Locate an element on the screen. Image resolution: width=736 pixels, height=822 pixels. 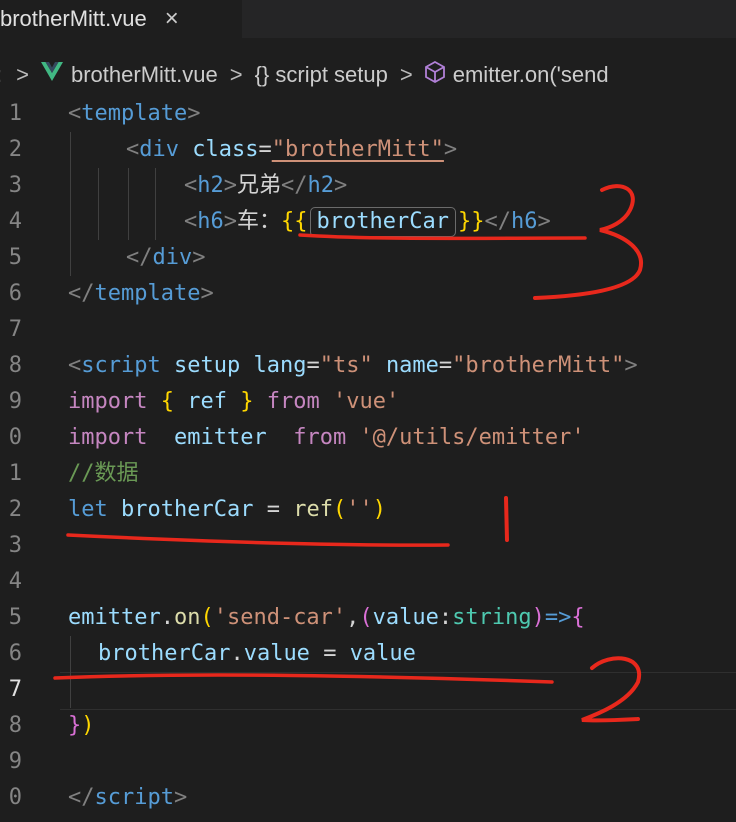
tab-label: brotherMitt.vue is located at coordinates (73, 18).